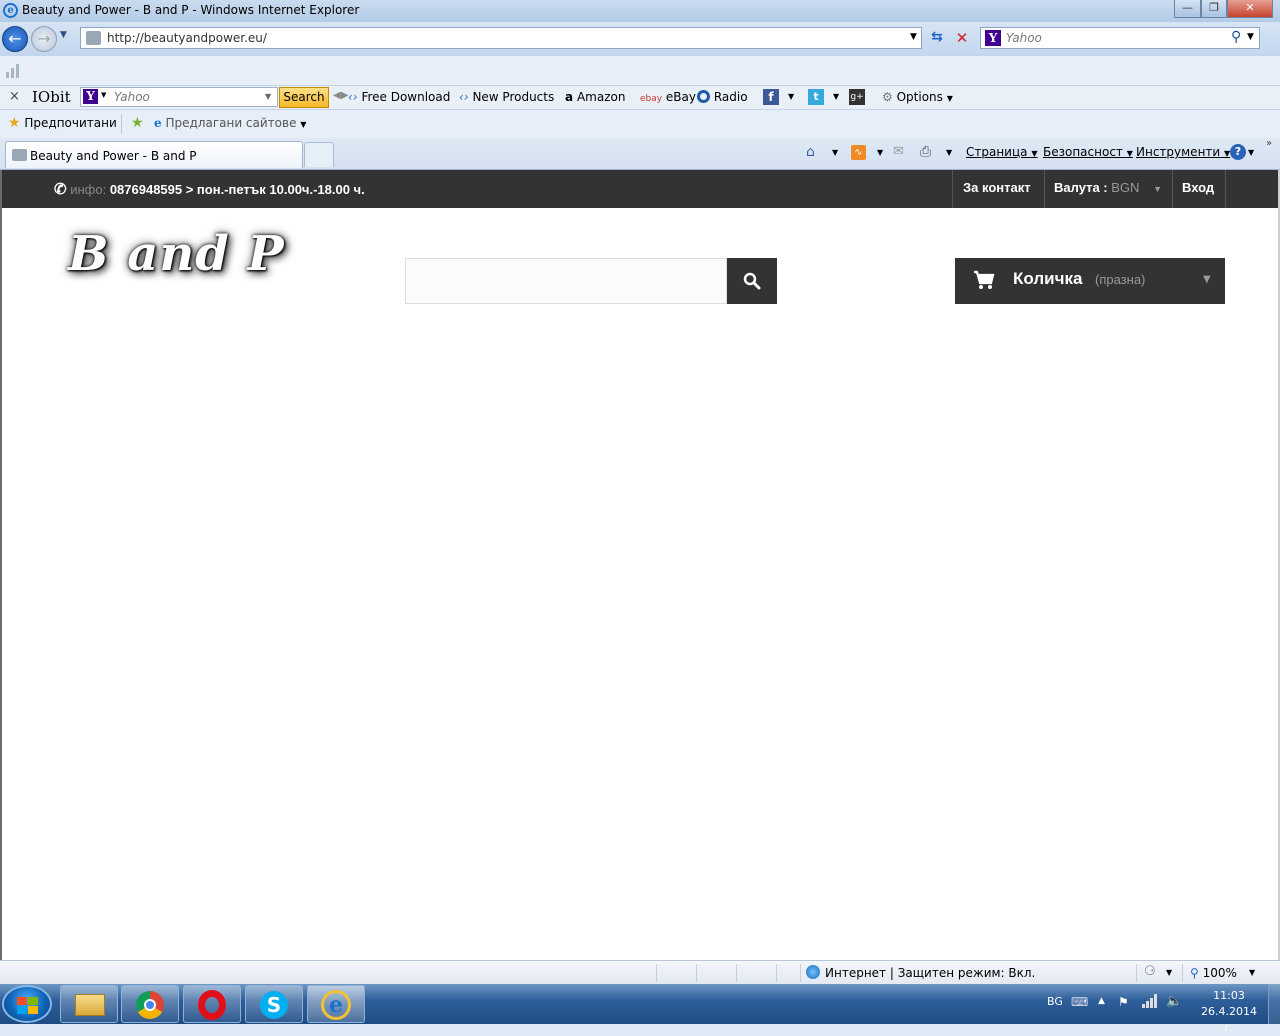 Image resolution: width=1280 pixels, height=1036 pixels. Describe the element at coordinates (268, 96) in the screenshot. I see `toolbar-search-dropdown-icon: ▼` at that location.